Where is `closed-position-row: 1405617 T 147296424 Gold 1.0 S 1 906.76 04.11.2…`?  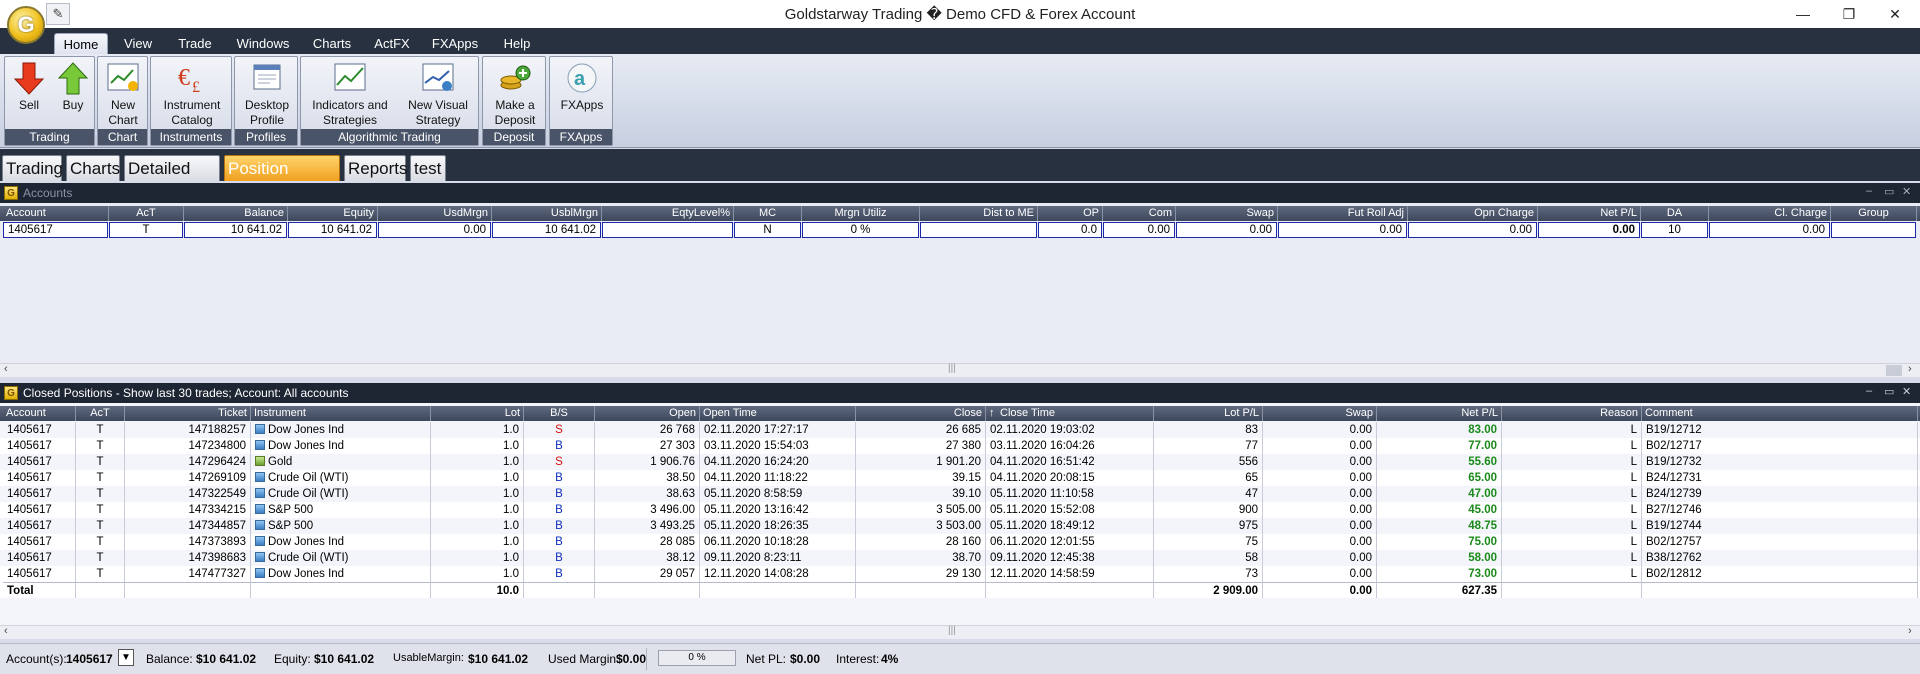
closed-position-row: 1405617 T 147296424 Gold 1.0 S 1 906.76 04.11.2… is located at coordinates (960, 462).